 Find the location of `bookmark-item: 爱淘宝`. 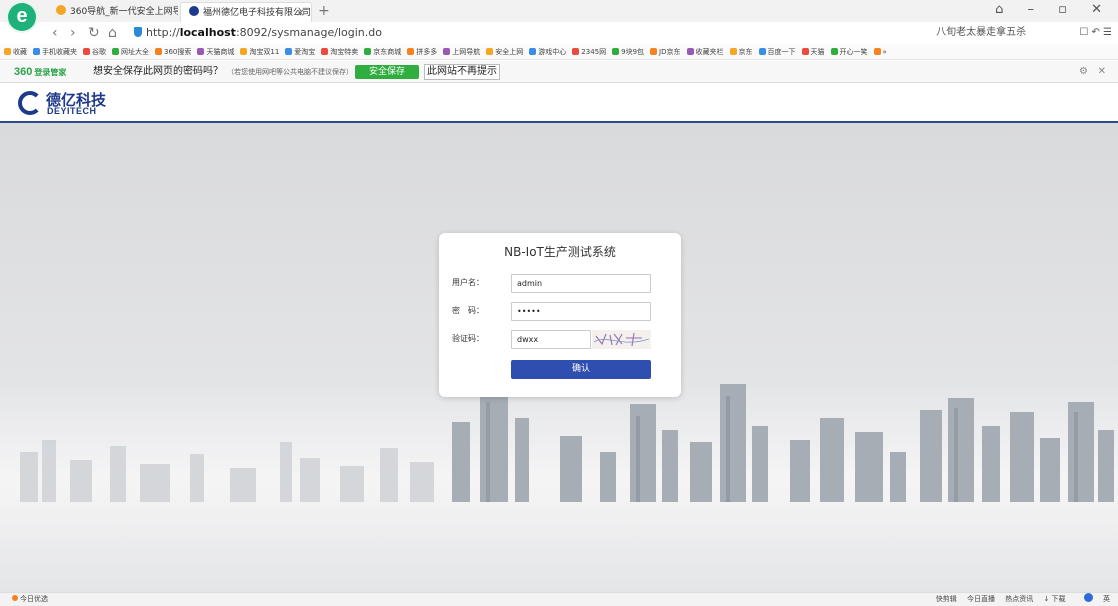

bookmark-item: 爱淘宝 is located at coordinates (300, 51).